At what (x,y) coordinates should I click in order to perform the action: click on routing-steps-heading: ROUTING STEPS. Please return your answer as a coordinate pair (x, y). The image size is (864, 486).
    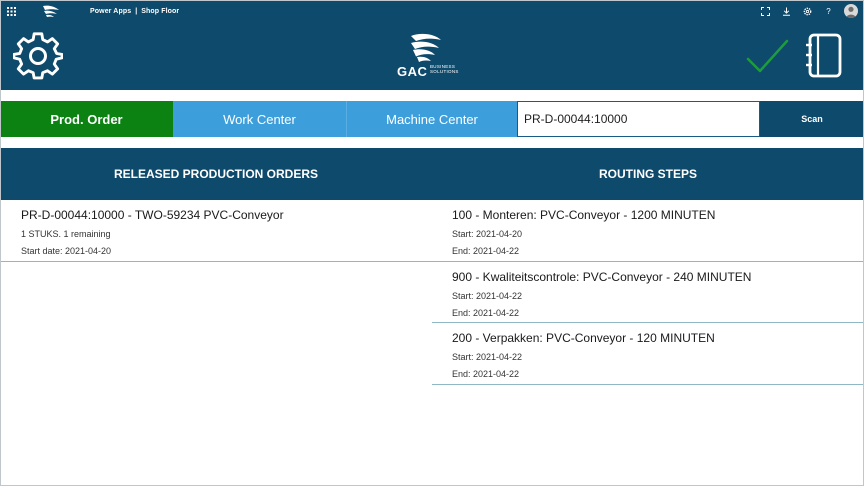
    Looking at the image, I should click on (647, 174).